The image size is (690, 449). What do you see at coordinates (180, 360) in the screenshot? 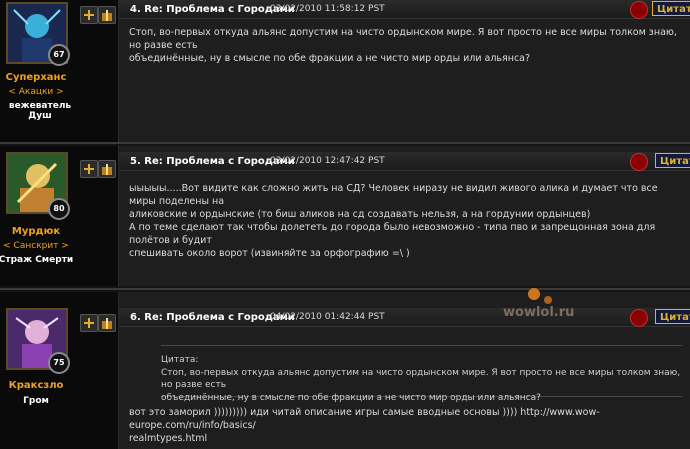
I see `quote-heading: Цитата:` at bounding box center [180, 360].